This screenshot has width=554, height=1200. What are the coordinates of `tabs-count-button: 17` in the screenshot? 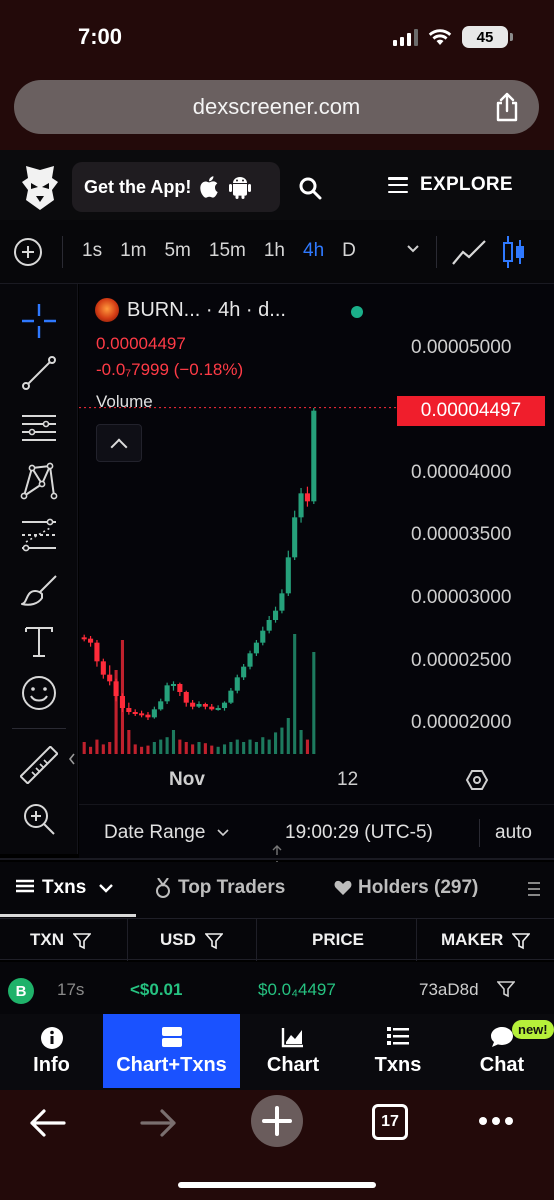 It's located at (390, 1122).